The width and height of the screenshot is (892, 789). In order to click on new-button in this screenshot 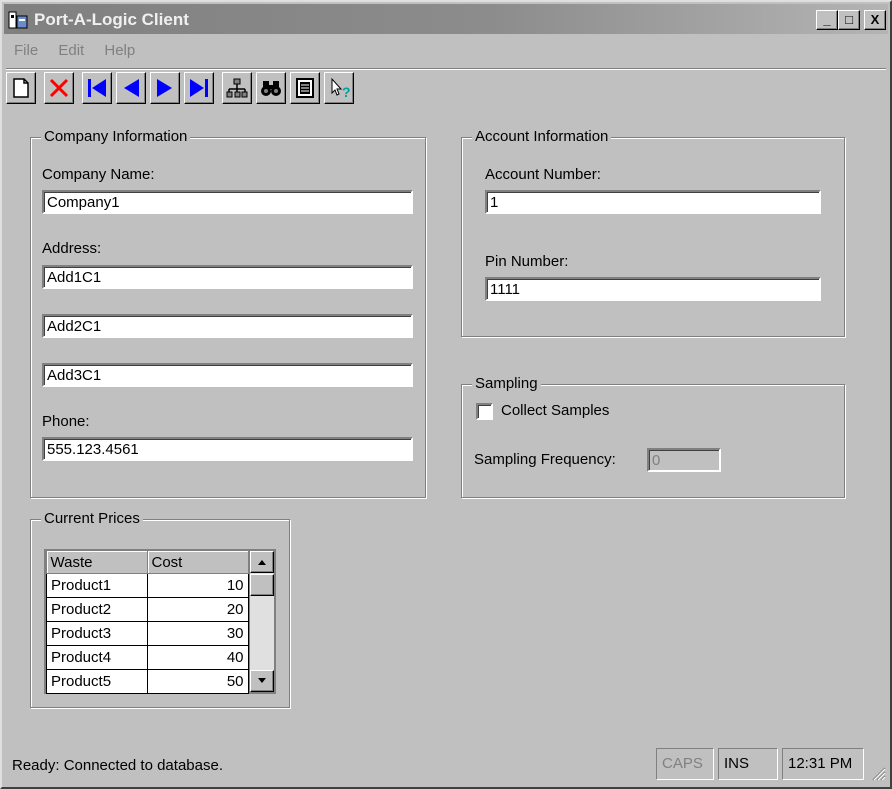, I will do `click(21, 88)`.